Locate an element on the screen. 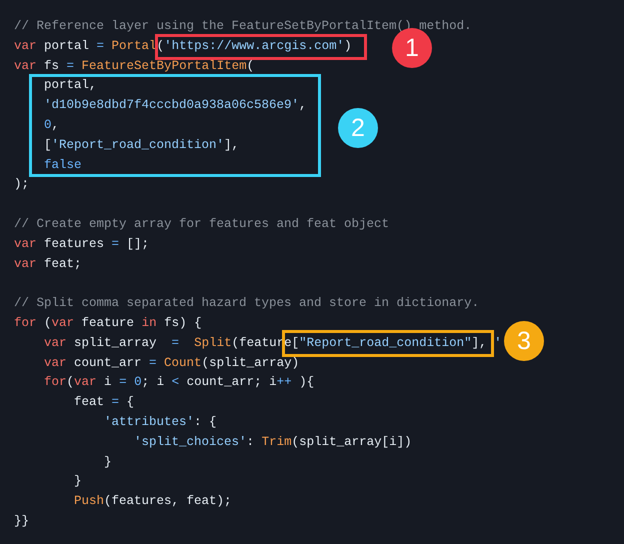 The width and height of the screenshot is (624, 544). code-line: Push(features, feat); is located at coordinates (152, 501).